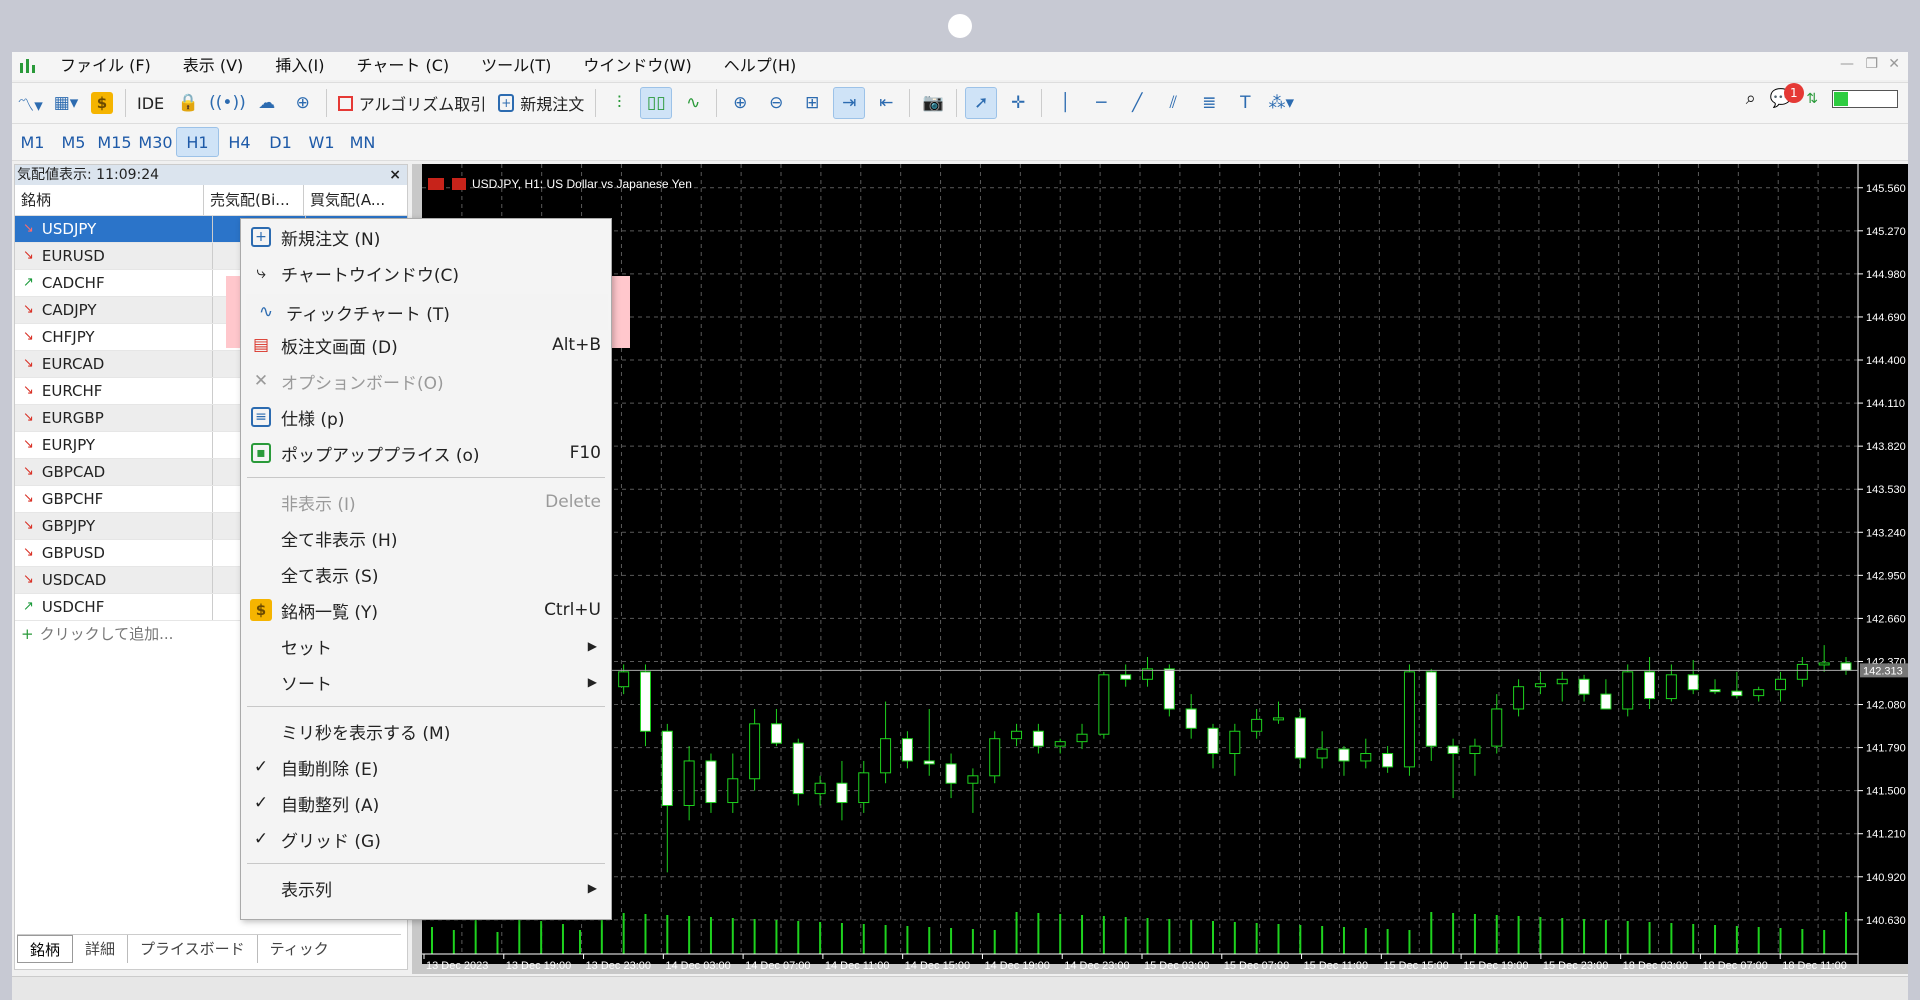 Image resolution: width=1920 pixels, height=1000 pixels. I want to click on zoom-in-icon: ⊕, so click(740, 103).